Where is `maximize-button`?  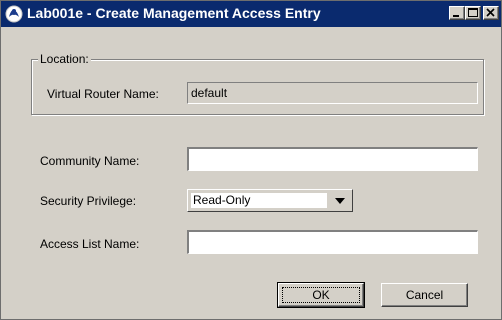 maximize-button is located at coordinates (473, 13).